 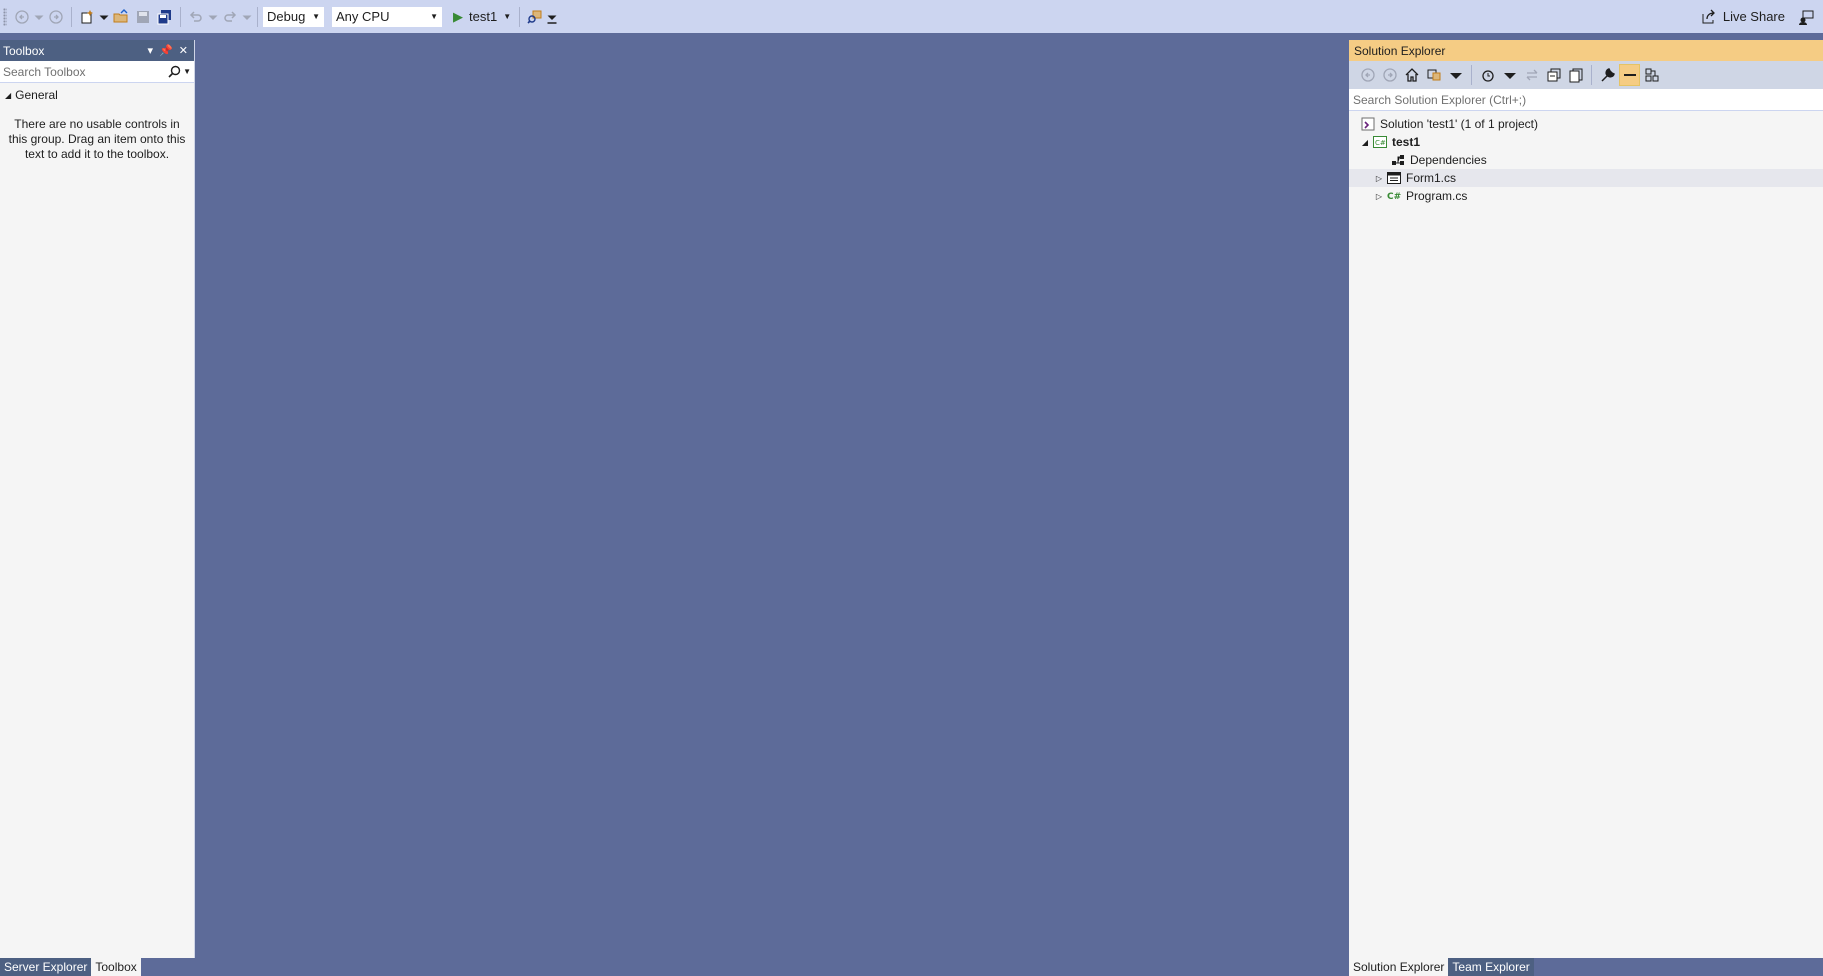 What do you see at coordinates (143, 17) in the screenshot?
I see `save-icon` at bounding box center [143, 17].